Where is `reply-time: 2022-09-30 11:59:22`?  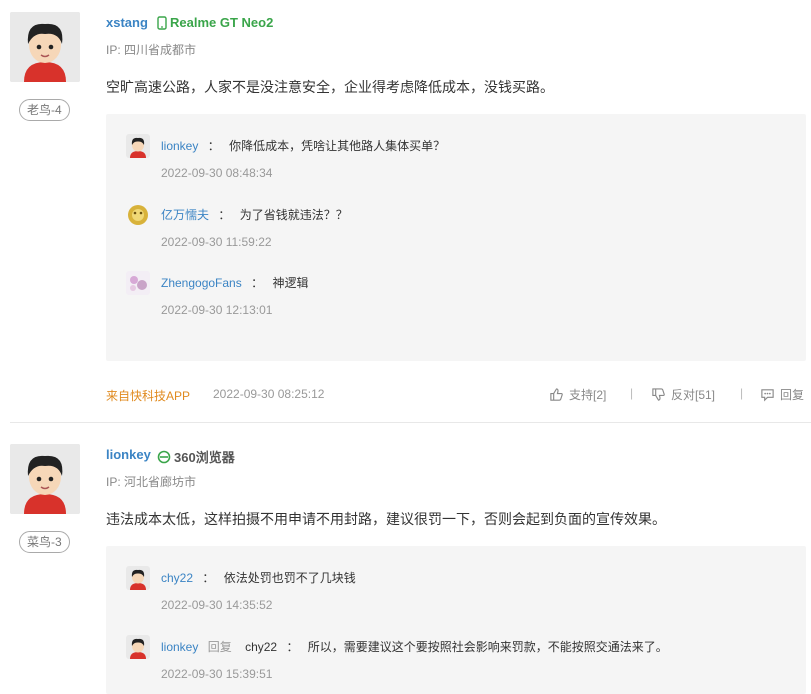 reply-time: 2022-09-30 11:59:22 is located at coordinates (216, 242).